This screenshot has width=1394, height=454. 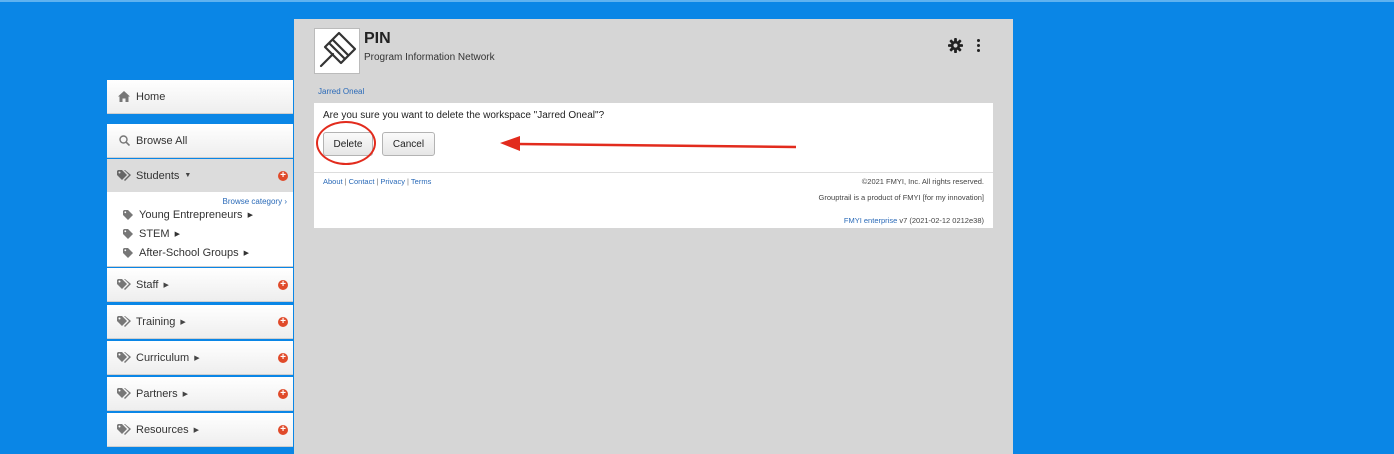 What do you see at coordinates (200, 285) in the screenshot?
I see `sidebar-item-staff: Staff ▶ +` at bounding box center [200, 285].